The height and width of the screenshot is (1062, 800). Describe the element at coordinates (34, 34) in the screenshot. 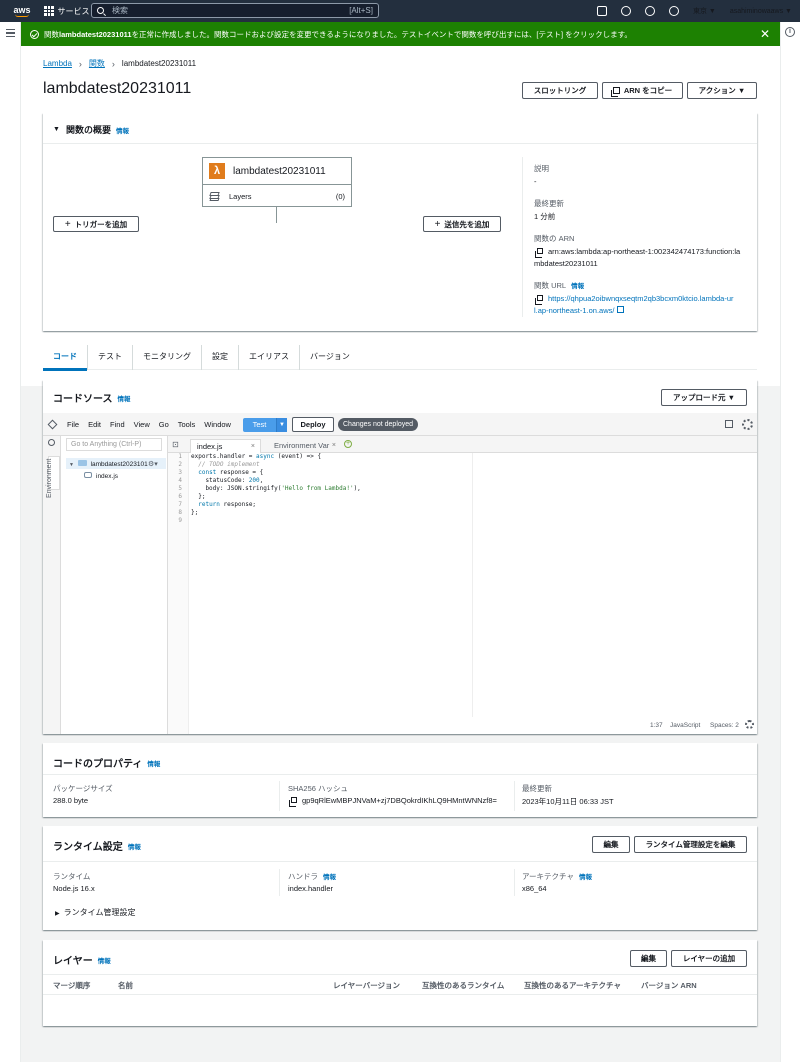

I see `success-icon` at that location.